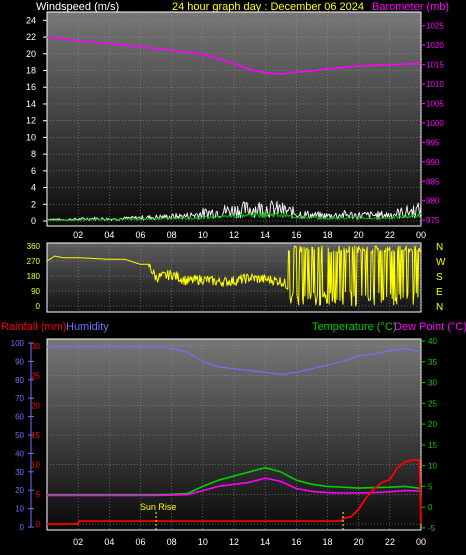  I want to click on temp-x-tick-22: 22, so click(390, 542).